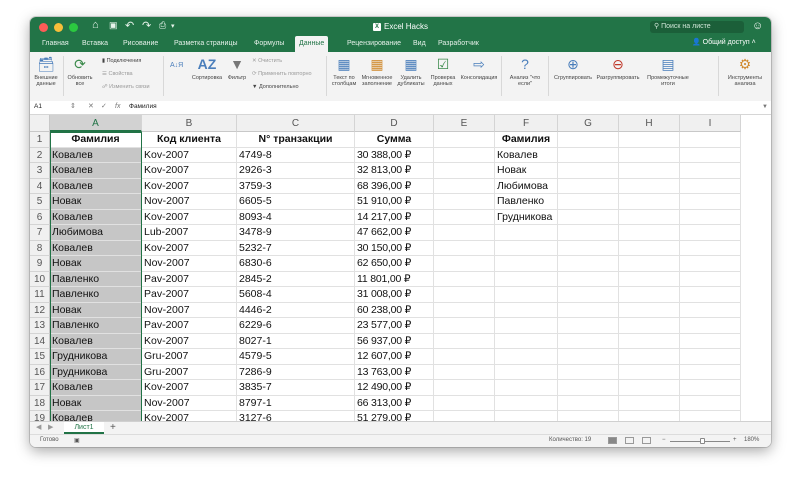 Image resolution: width=800 pixels, height=484 pixels. What do you see at coordinates (751, 440) in the screenshot?
I see `zoom-level: 180%` at bounding box center [751, 440].